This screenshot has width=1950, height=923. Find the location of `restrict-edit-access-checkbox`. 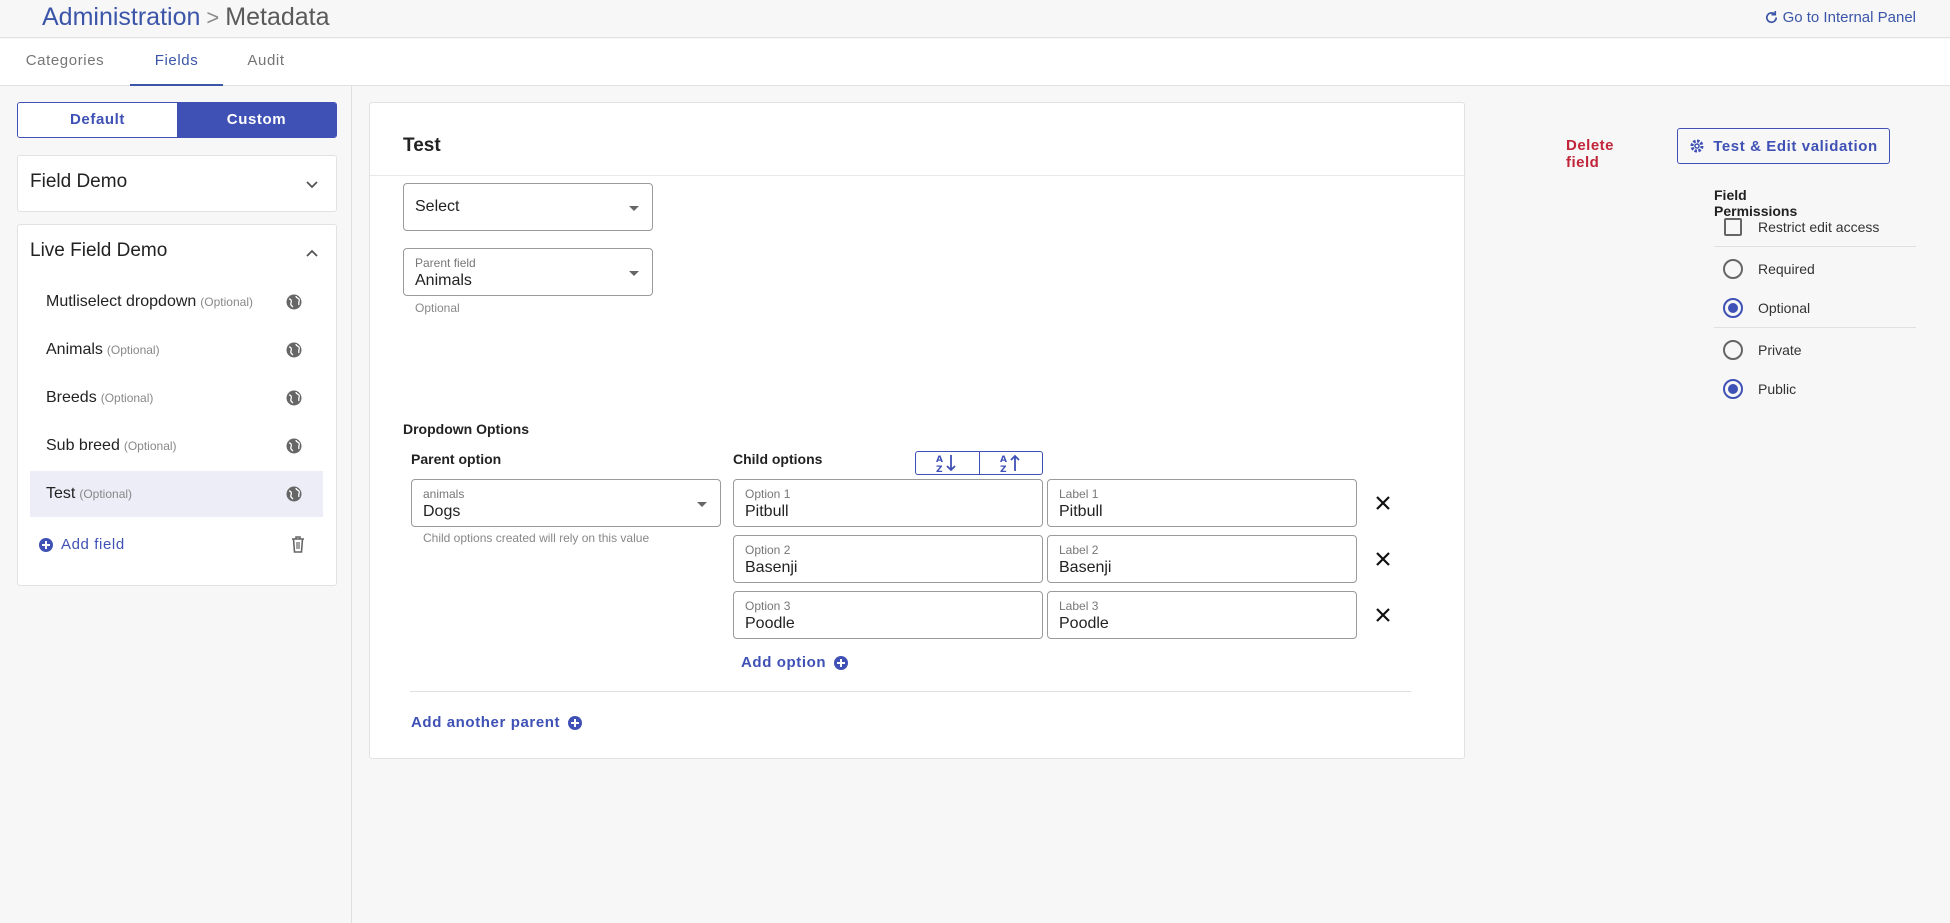

restrict-edit-access-checkbox is located at coordinates (1733, 226).